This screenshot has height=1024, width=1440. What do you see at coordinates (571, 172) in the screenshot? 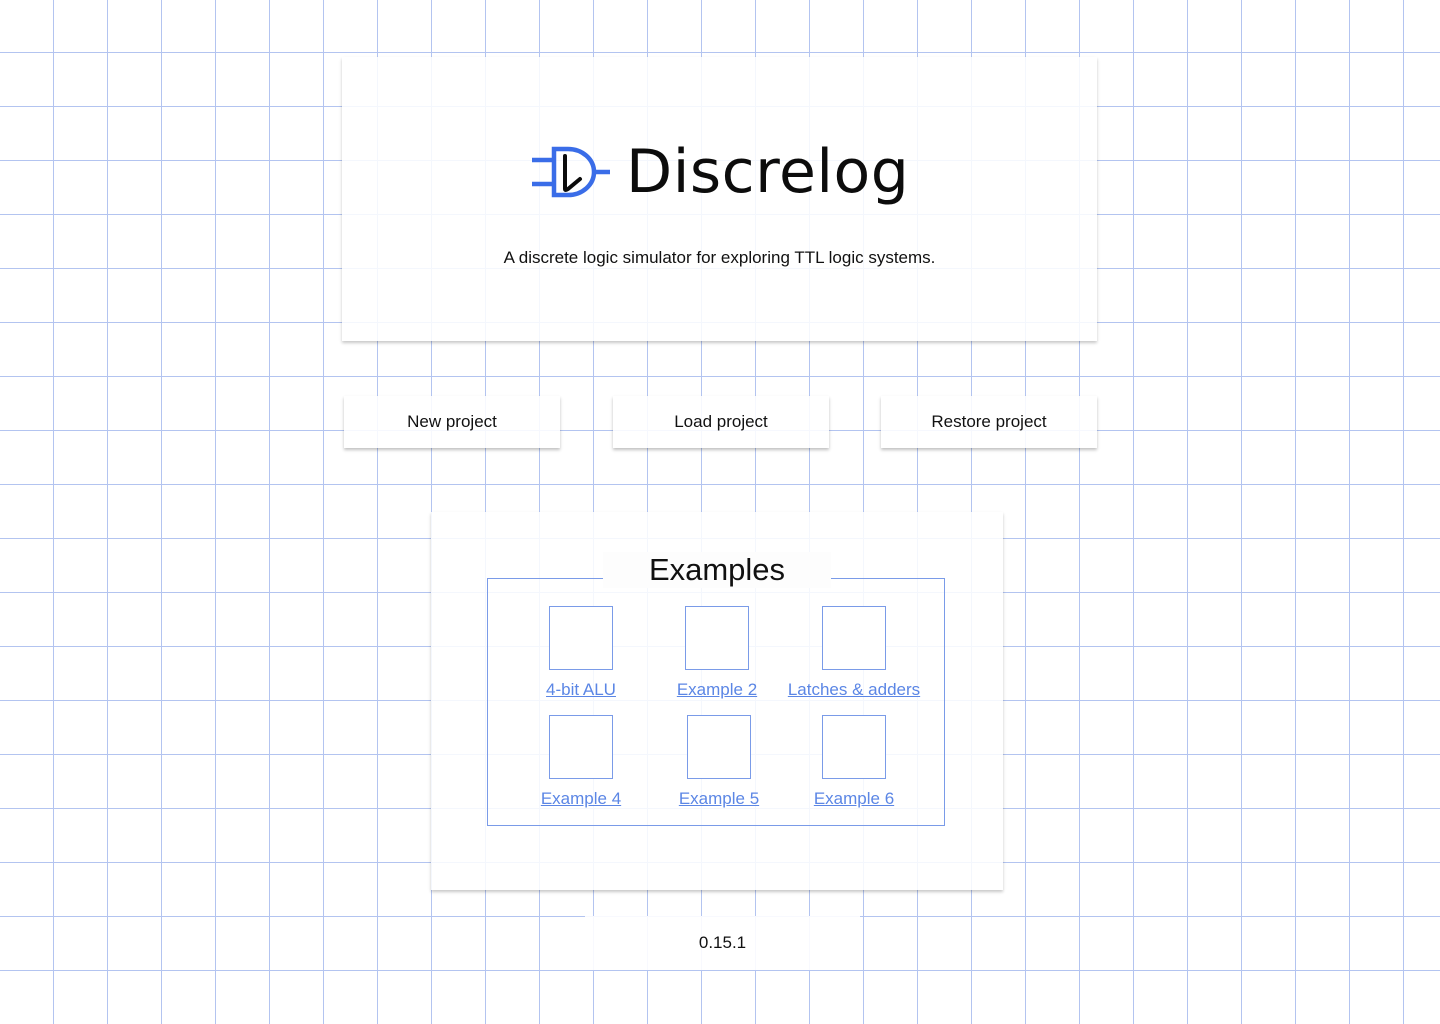
I see `logic-gate-d-logo-icon` at bounding box center [571, 172].